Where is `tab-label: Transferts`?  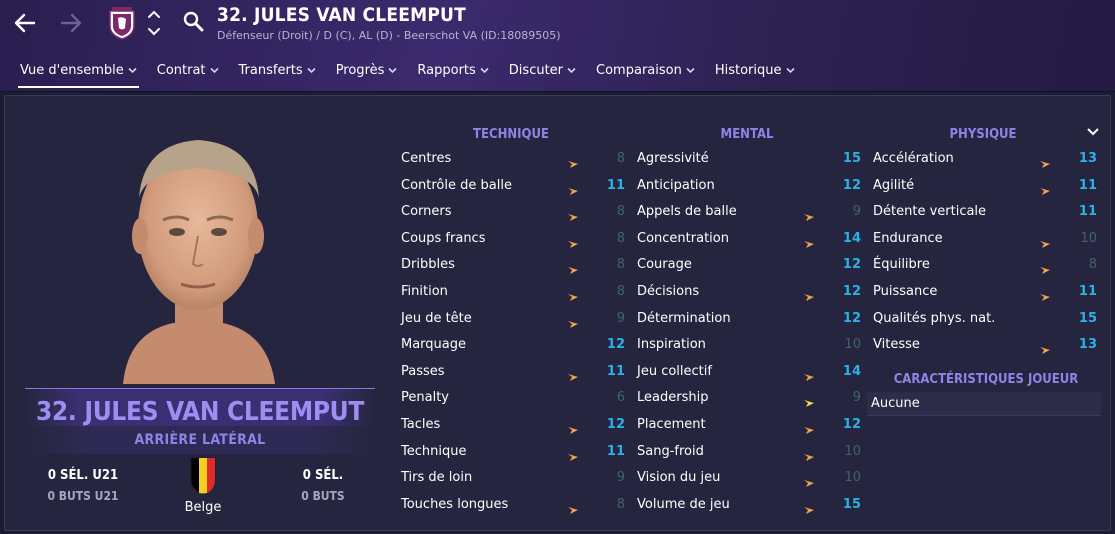
tab-label: Transferts is located at coordinates (270, 70).